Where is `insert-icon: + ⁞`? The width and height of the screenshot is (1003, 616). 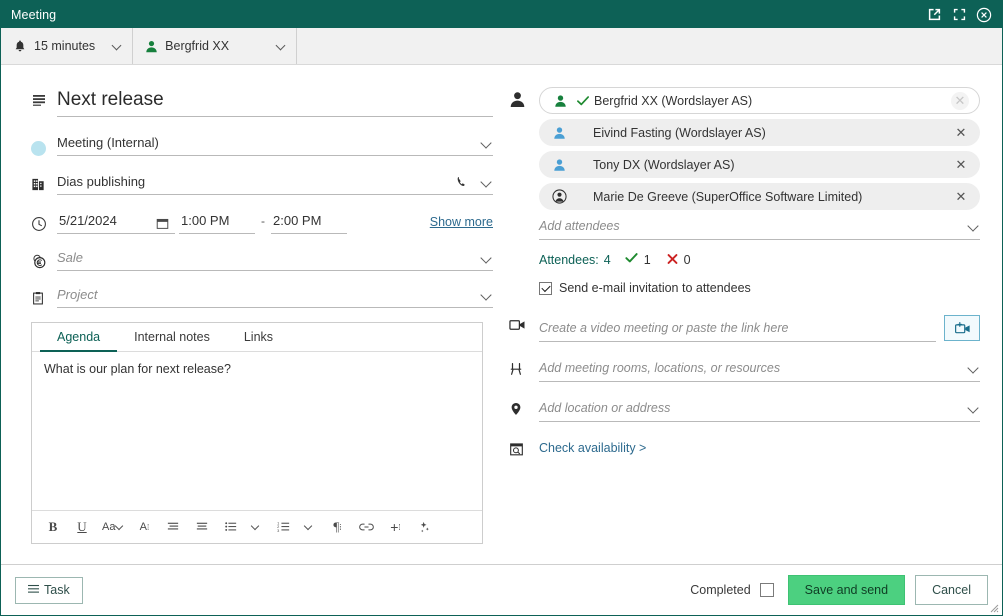
insert-icon: + ⁞ is located at coordinates (395, 527).